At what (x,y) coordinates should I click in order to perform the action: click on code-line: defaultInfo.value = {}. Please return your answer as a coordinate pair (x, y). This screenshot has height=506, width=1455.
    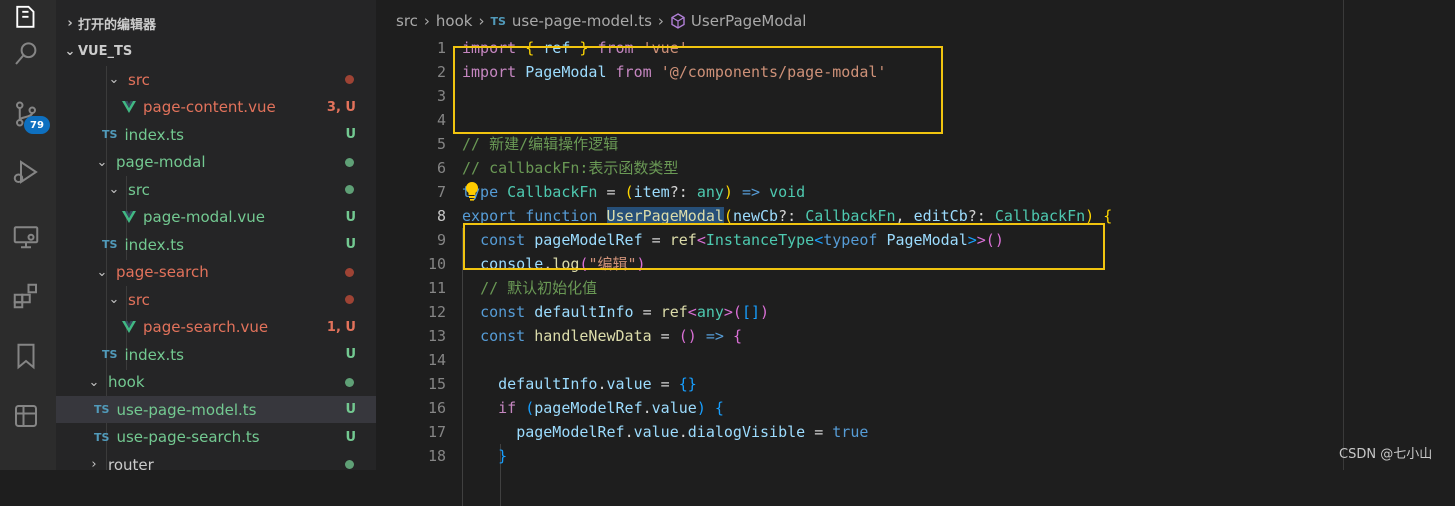
    Looking at the image, I should click on (579, 384).